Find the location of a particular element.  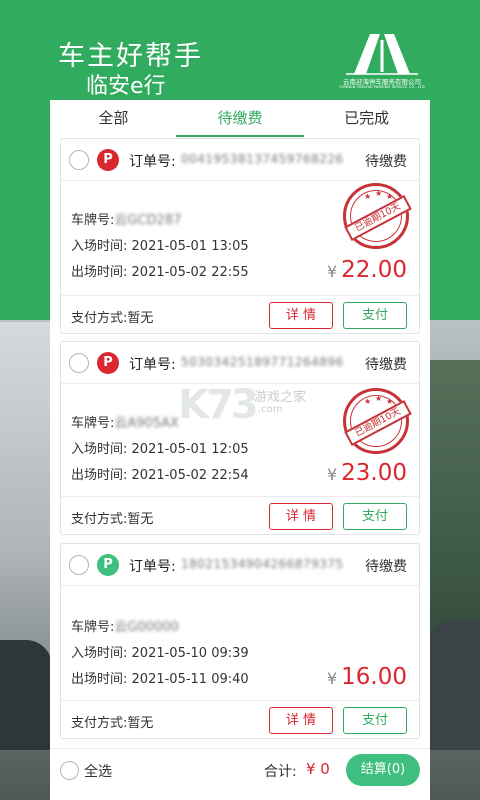

order-header: P 订单号: 18021534904266879375 待缴费 is located at coordinates (240, 565).